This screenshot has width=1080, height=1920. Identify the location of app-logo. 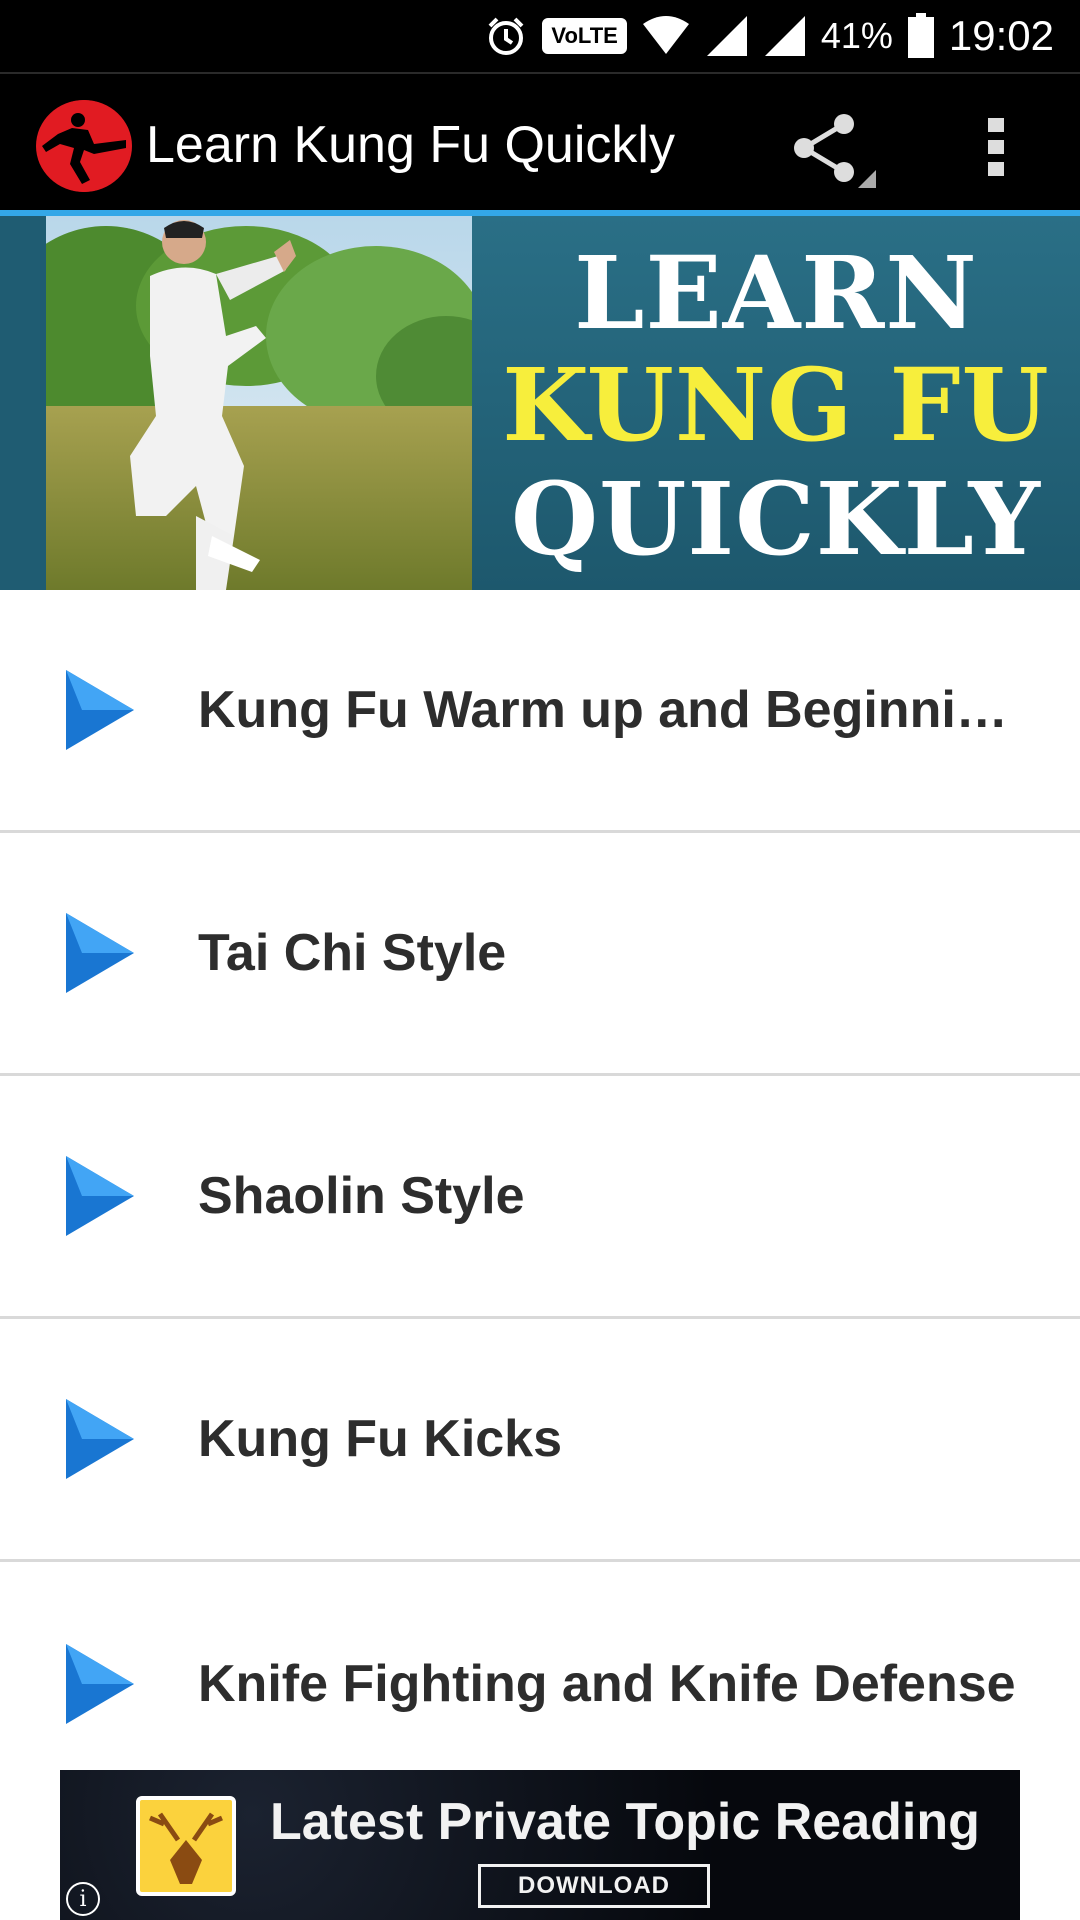
(84, 146).